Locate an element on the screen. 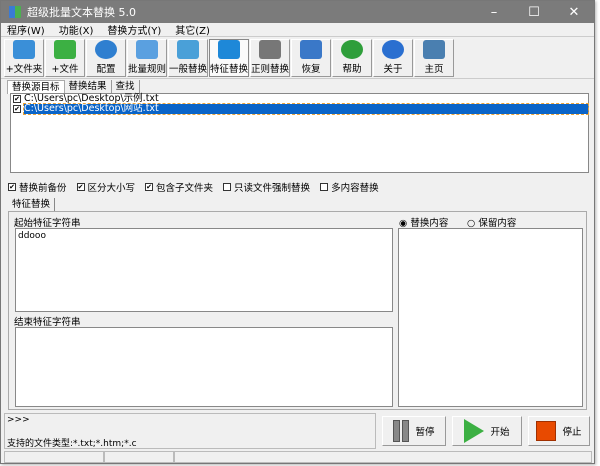 The width and height of the screenshot is (600, 466). stop-button: 停止 is located at coordinates (559, 431).